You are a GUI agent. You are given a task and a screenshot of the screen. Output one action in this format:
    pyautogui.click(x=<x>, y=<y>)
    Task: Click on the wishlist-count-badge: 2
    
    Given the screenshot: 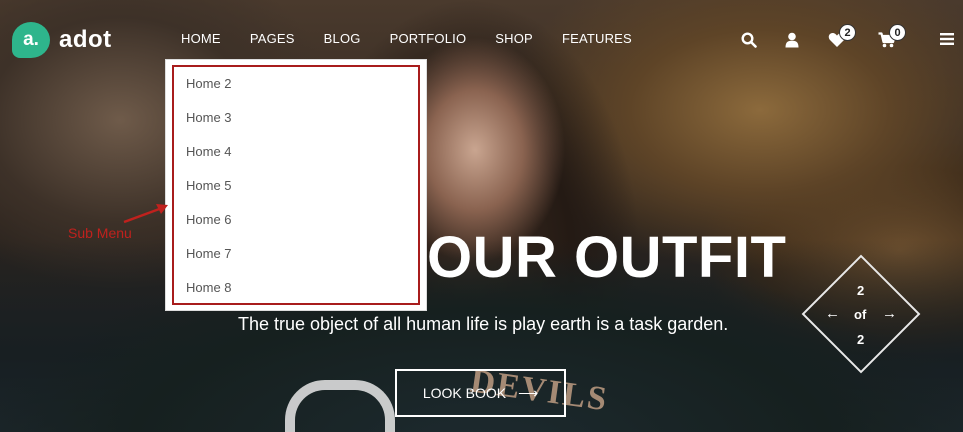 What is the action you would take?
    pyautogui.click(x=847, y=32)
    